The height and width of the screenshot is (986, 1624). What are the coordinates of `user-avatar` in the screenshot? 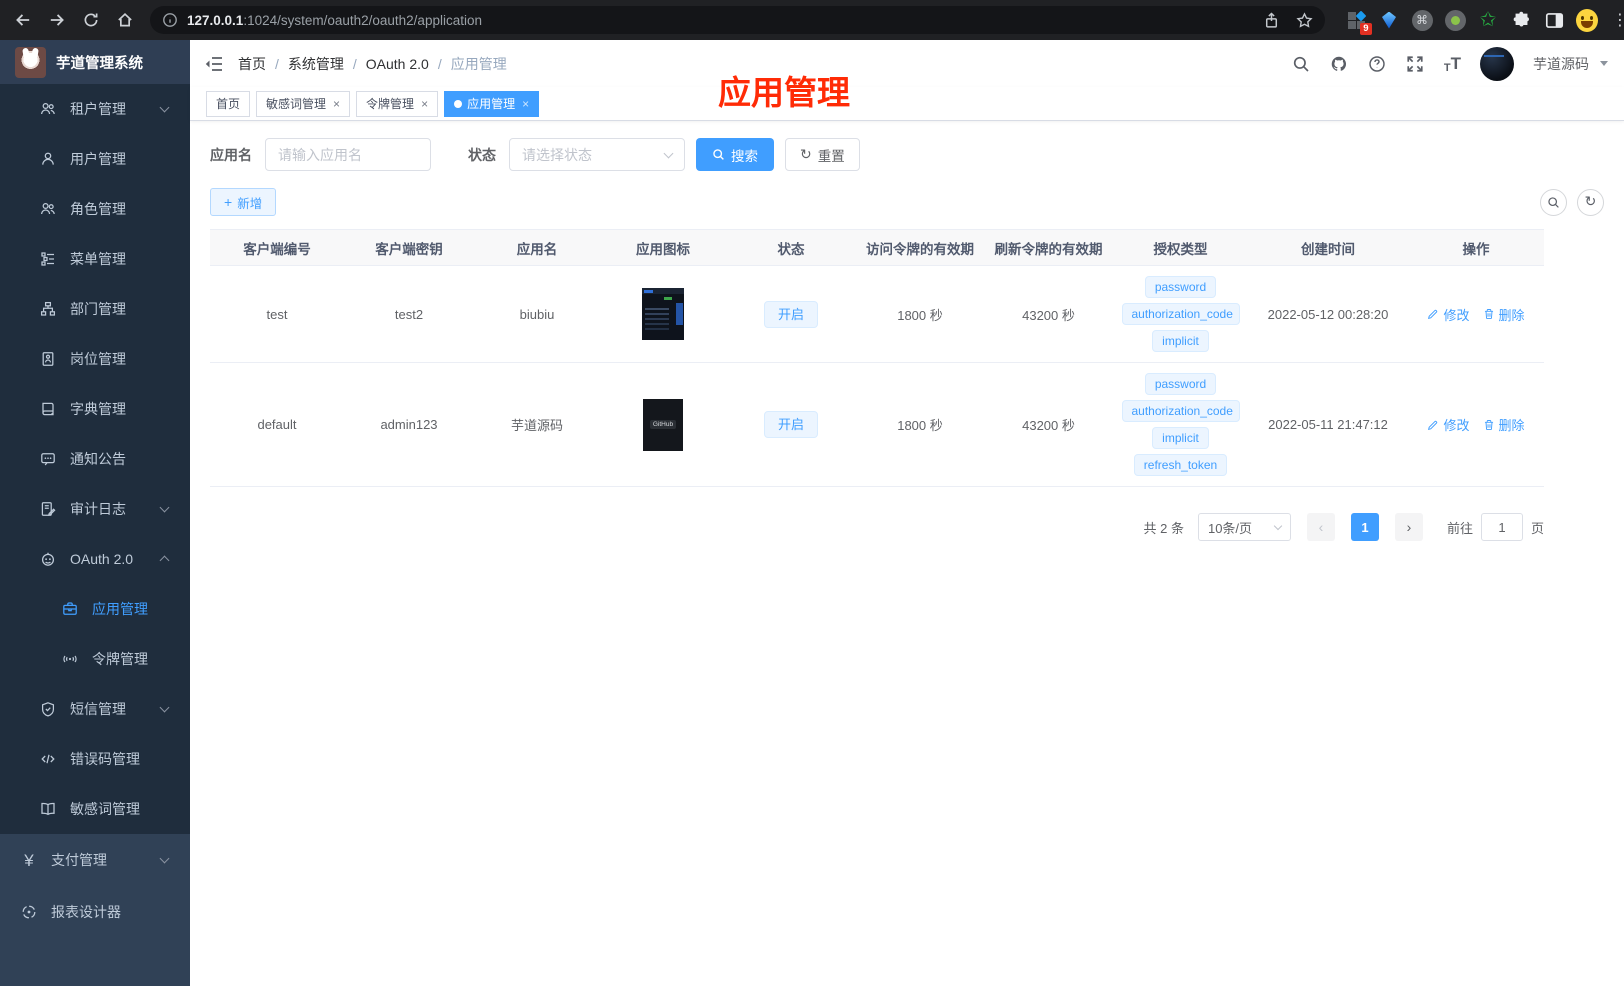 It's located at (1497, 63).